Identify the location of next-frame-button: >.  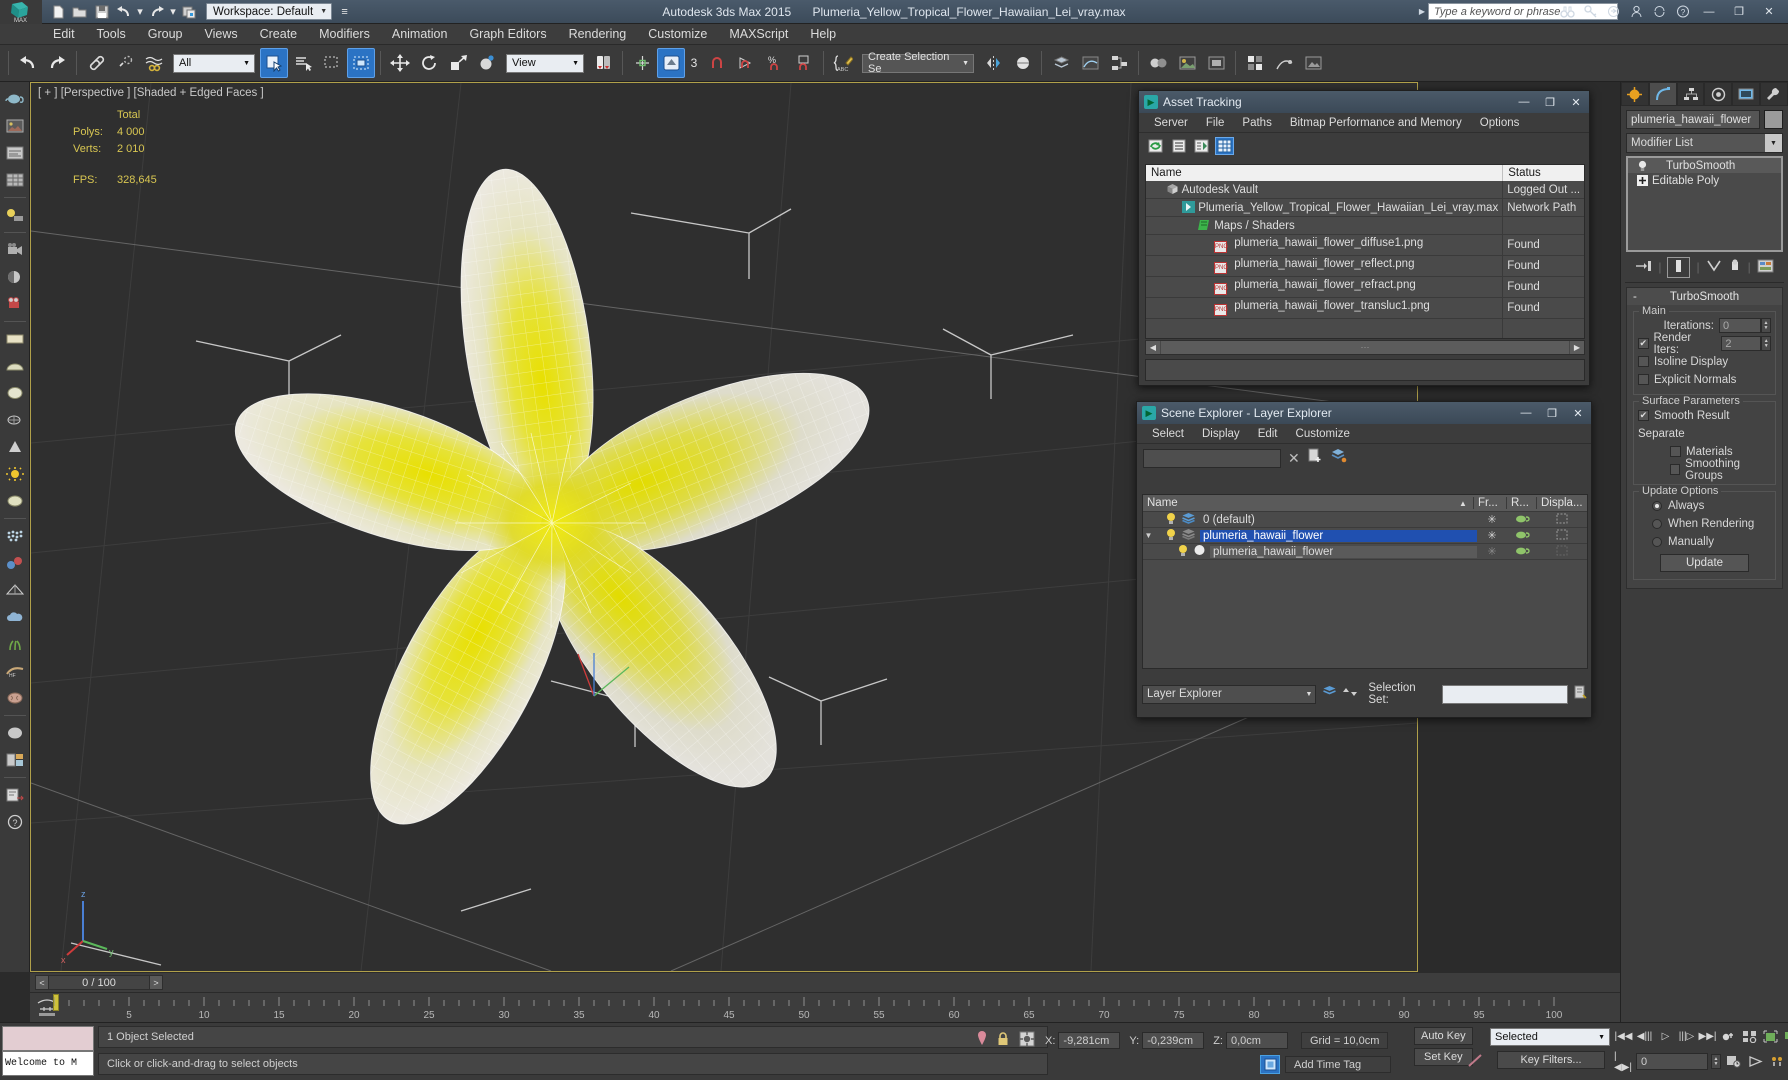
(156, 982).